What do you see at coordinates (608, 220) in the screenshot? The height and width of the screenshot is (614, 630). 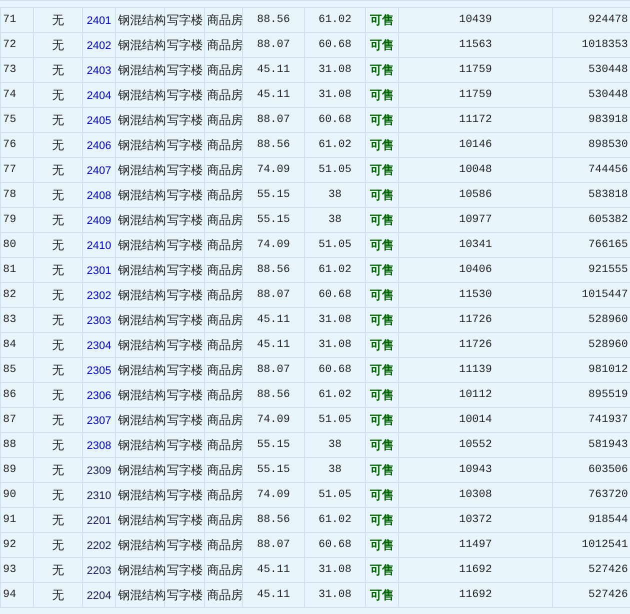 I see `total-price-value: 605382` at bounding box center [608, 220].